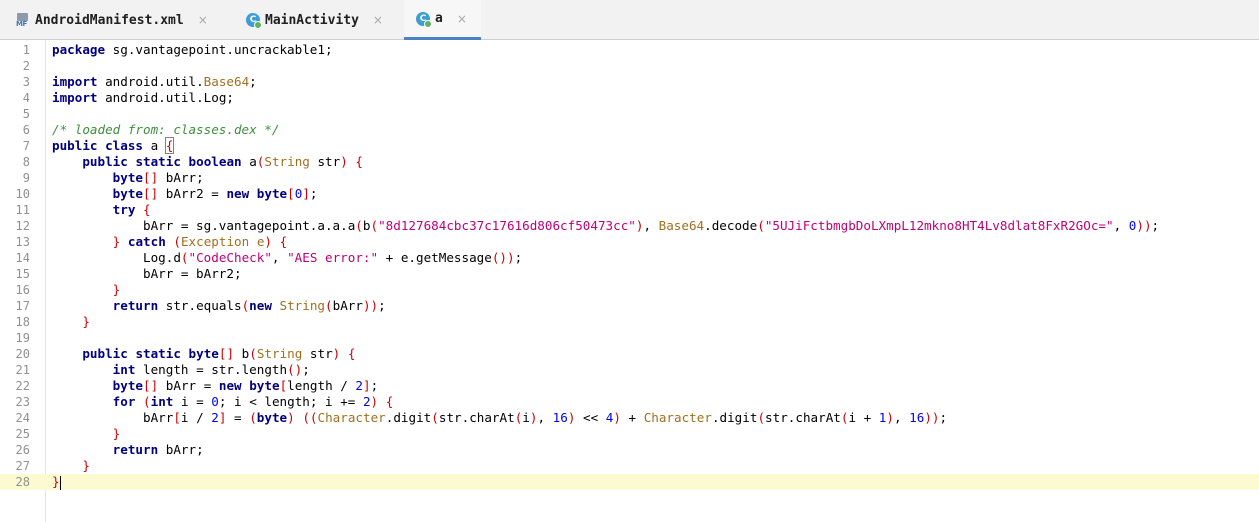  What do you see at coordinates (26, 146) in the screenshot?
I see `line-number: 7` at bounding box center [26, 146].